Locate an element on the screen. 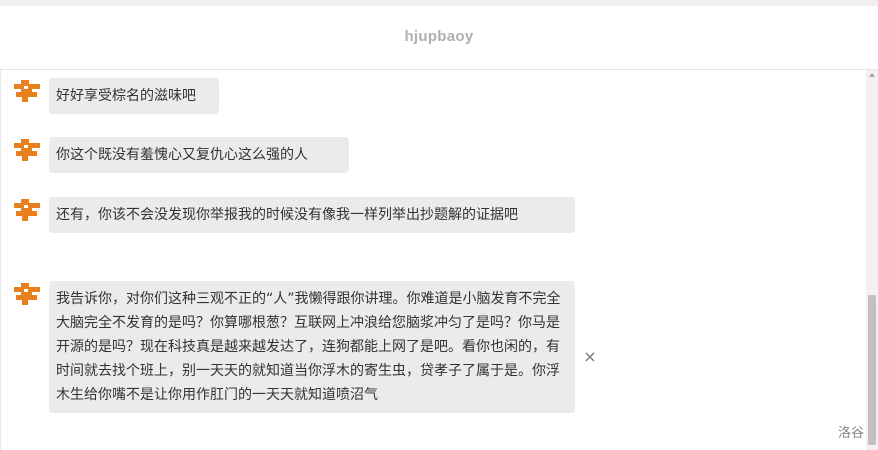 The image size is (878, 450). chat-header: hjupbaoy is located at coordinates (439, 38).